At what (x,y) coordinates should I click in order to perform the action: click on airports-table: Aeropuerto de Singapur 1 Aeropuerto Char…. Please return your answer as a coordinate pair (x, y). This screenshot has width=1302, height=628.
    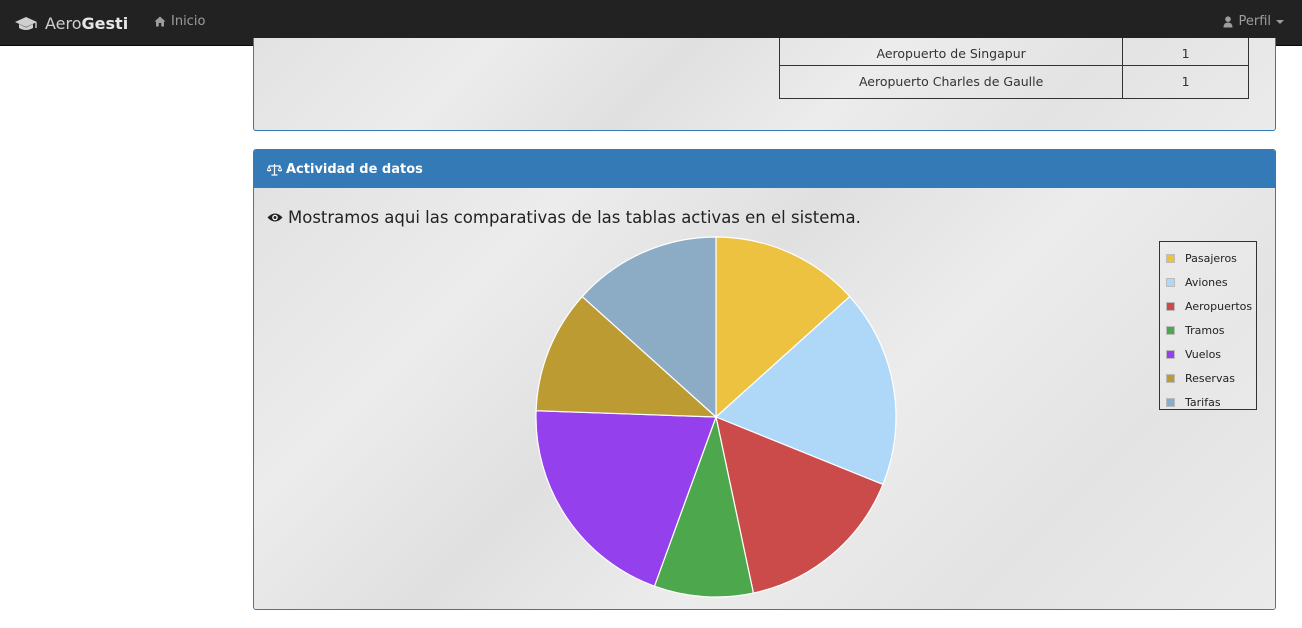
    Looking at the image, I should click on (1013, 68).